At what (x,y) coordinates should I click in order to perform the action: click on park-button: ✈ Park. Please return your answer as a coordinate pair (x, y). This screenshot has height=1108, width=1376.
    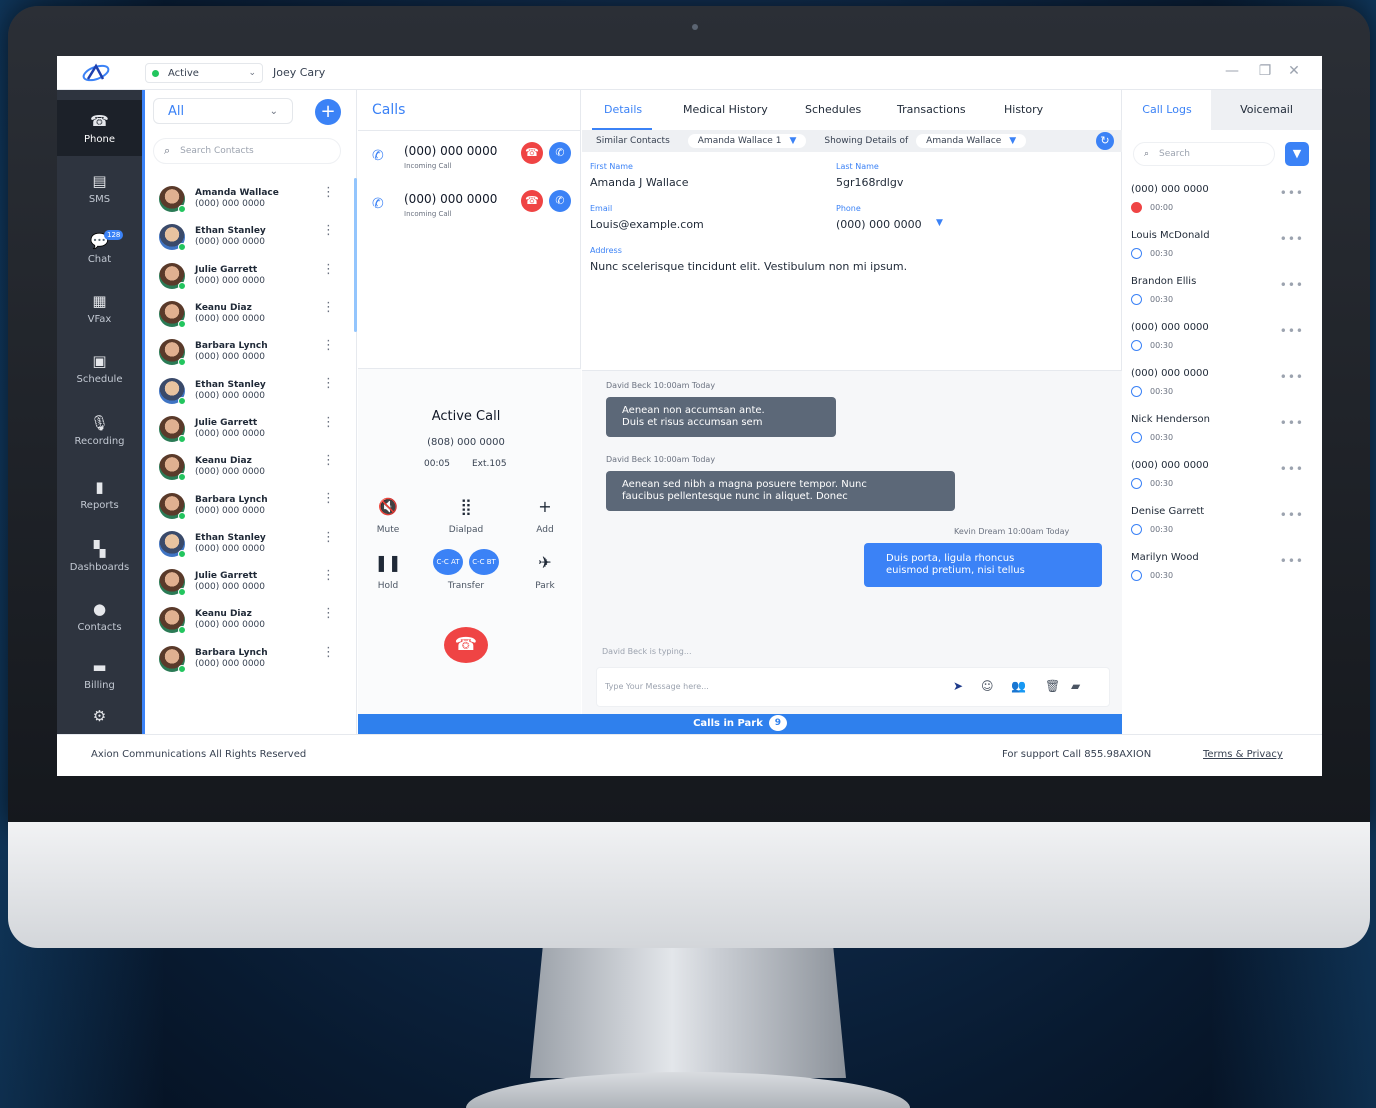
    Looking at the image, I should click on (545, 572).